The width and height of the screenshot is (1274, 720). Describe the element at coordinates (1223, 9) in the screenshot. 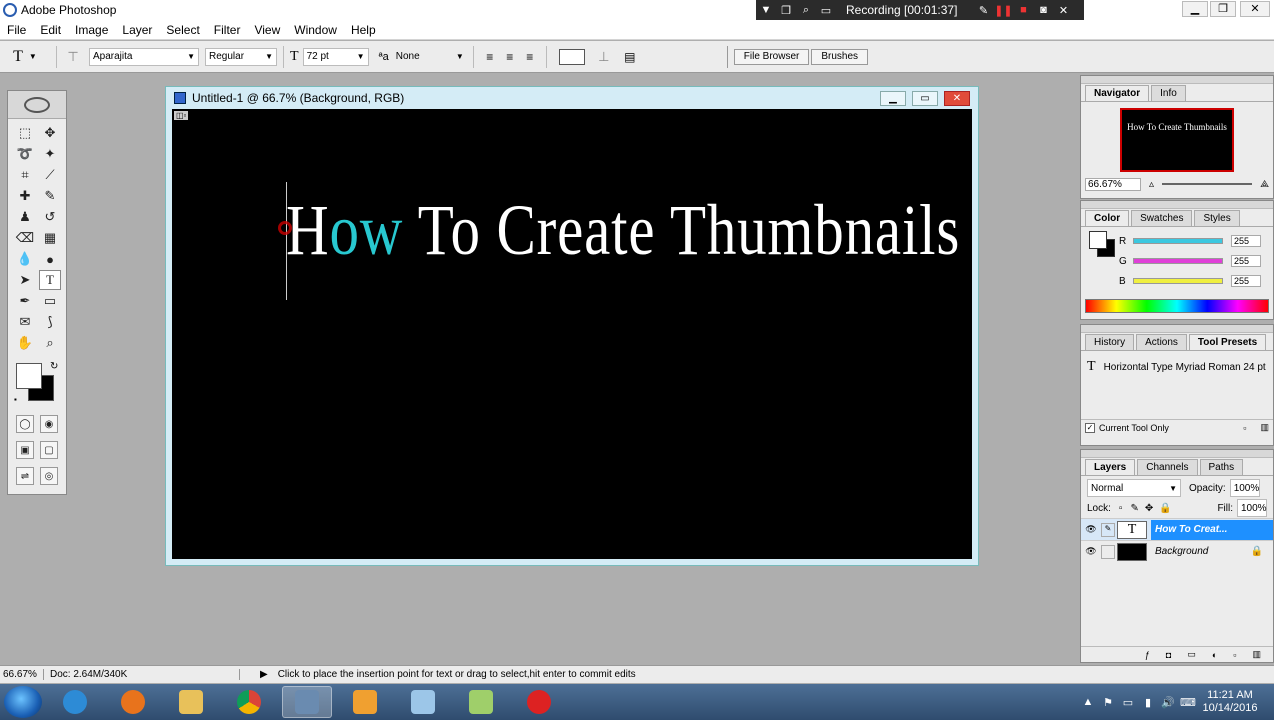

I see `maximize-button: ❐` at that location.